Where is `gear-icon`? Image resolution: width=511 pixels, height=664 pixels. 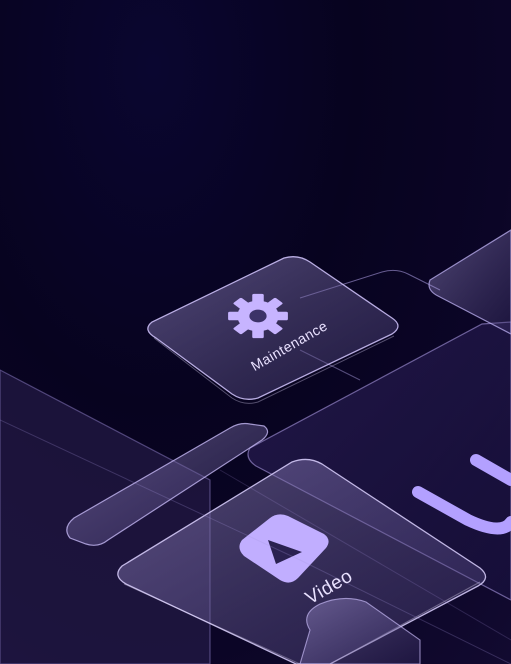
gear-icon is located at coordinates (258, 316).